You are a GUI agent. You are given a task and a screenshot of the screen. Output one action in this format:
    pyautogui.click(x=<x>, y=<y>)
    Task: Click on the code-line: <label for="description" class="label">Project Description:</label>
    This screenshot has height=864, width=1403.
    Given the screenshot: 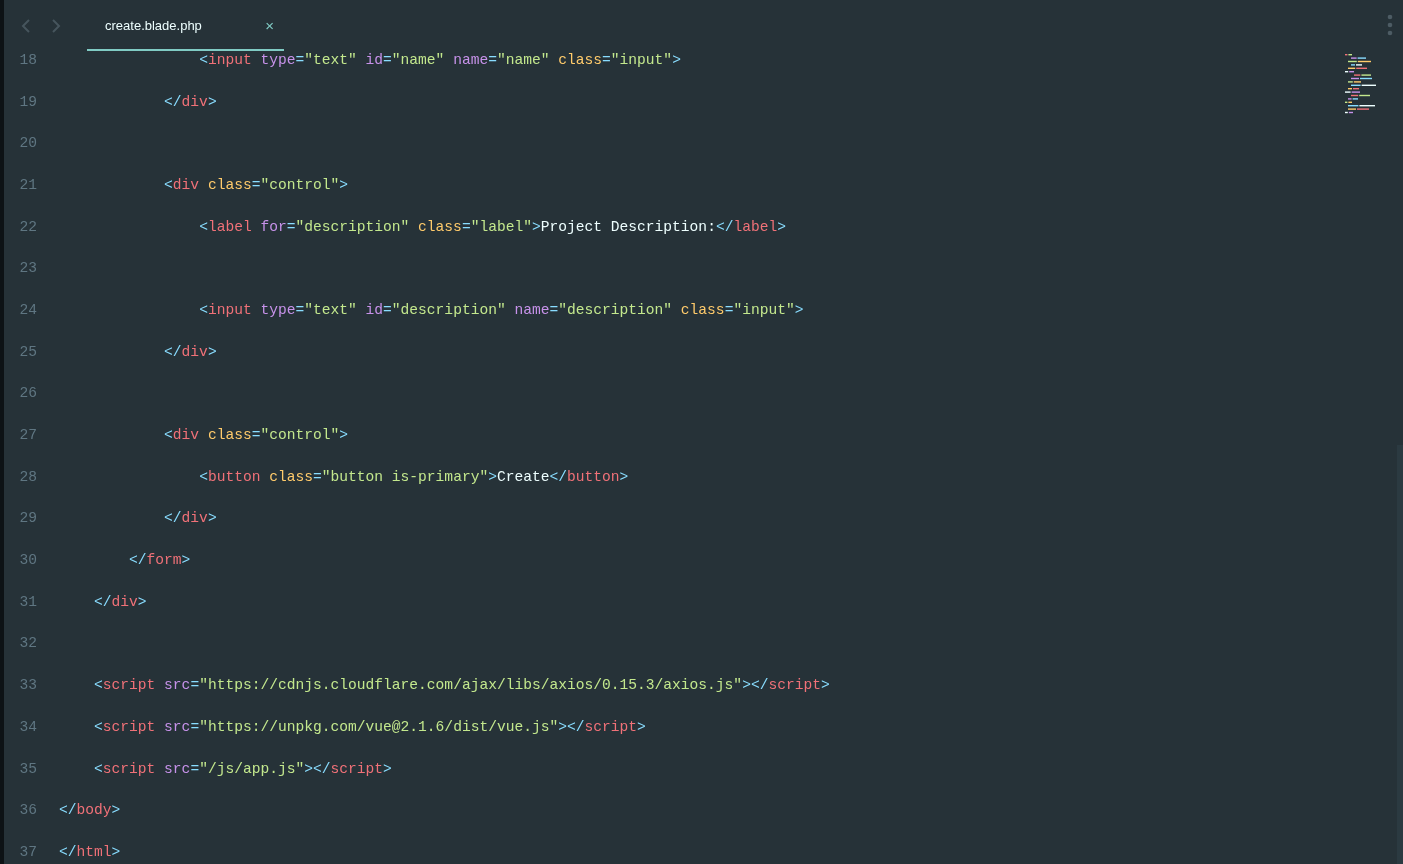 What is the action you would take?
    pyautogui.click(x=492, y=226)
    